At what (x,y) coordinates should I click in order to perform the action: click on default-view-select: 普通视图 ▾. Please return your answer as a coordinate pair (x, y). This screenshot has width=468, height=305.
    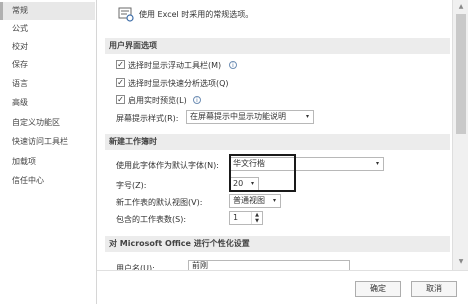
    Looking at the image, I should click on (255, 201).